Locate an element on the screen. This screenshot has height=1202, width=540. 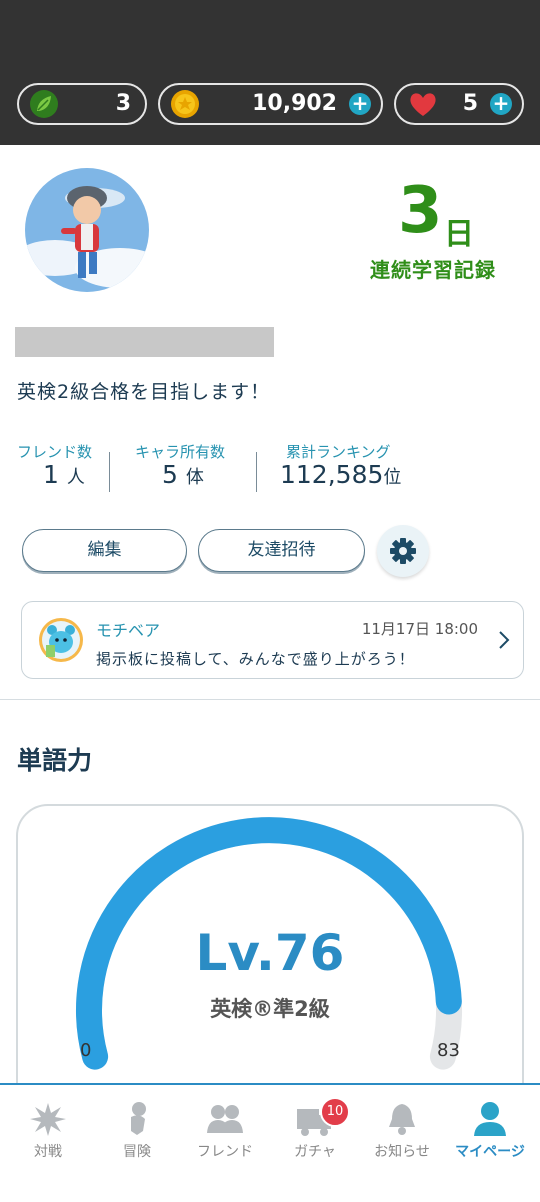
tab-mypage: マイページ is located at coordinates (490, 1135).